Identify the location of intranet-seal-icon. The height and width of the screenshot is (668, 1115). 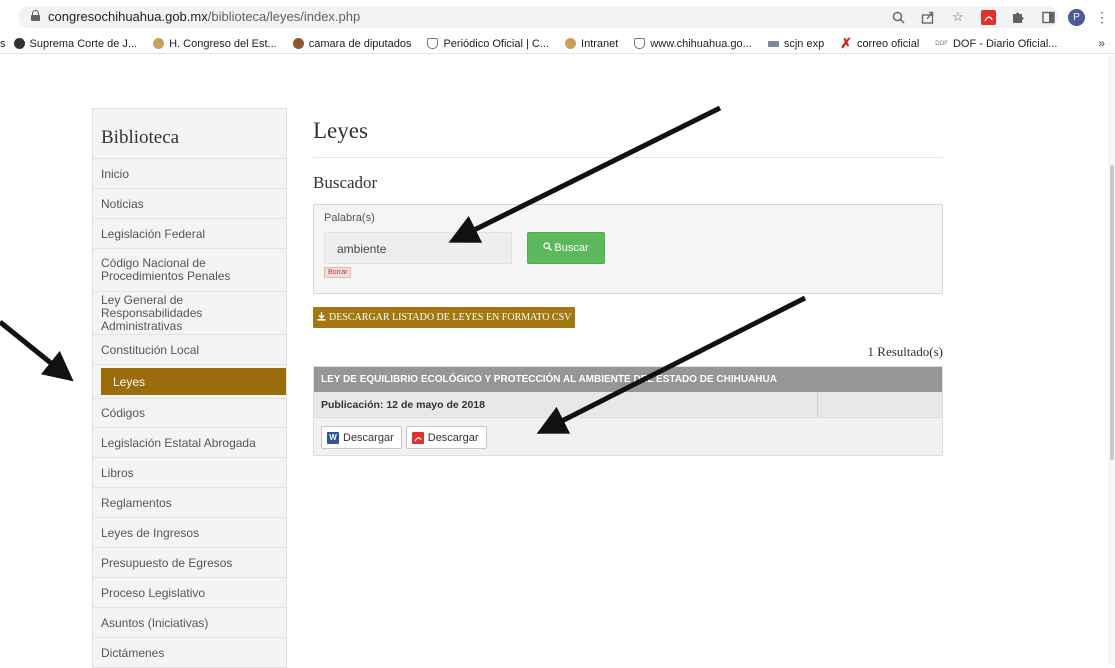
(571, 43).